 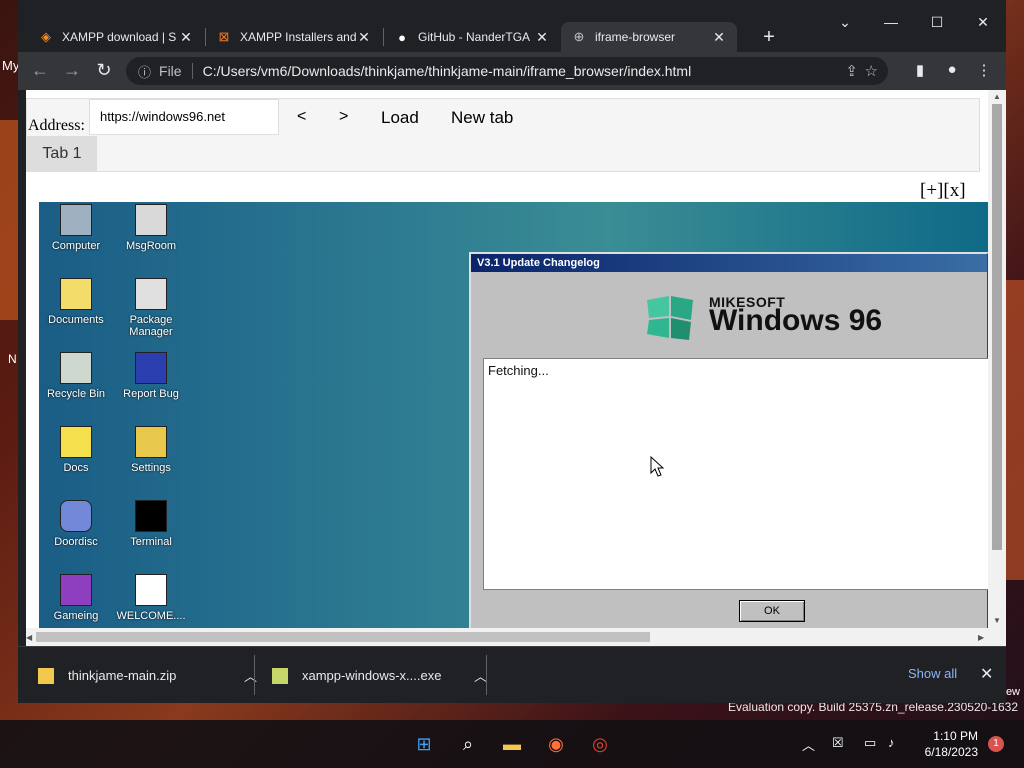 What do you see at coordinates (379, 675) in the screenshot?
I see `download-item: xampp-windows-x....exe ︿` at bounding box center [379, 675].